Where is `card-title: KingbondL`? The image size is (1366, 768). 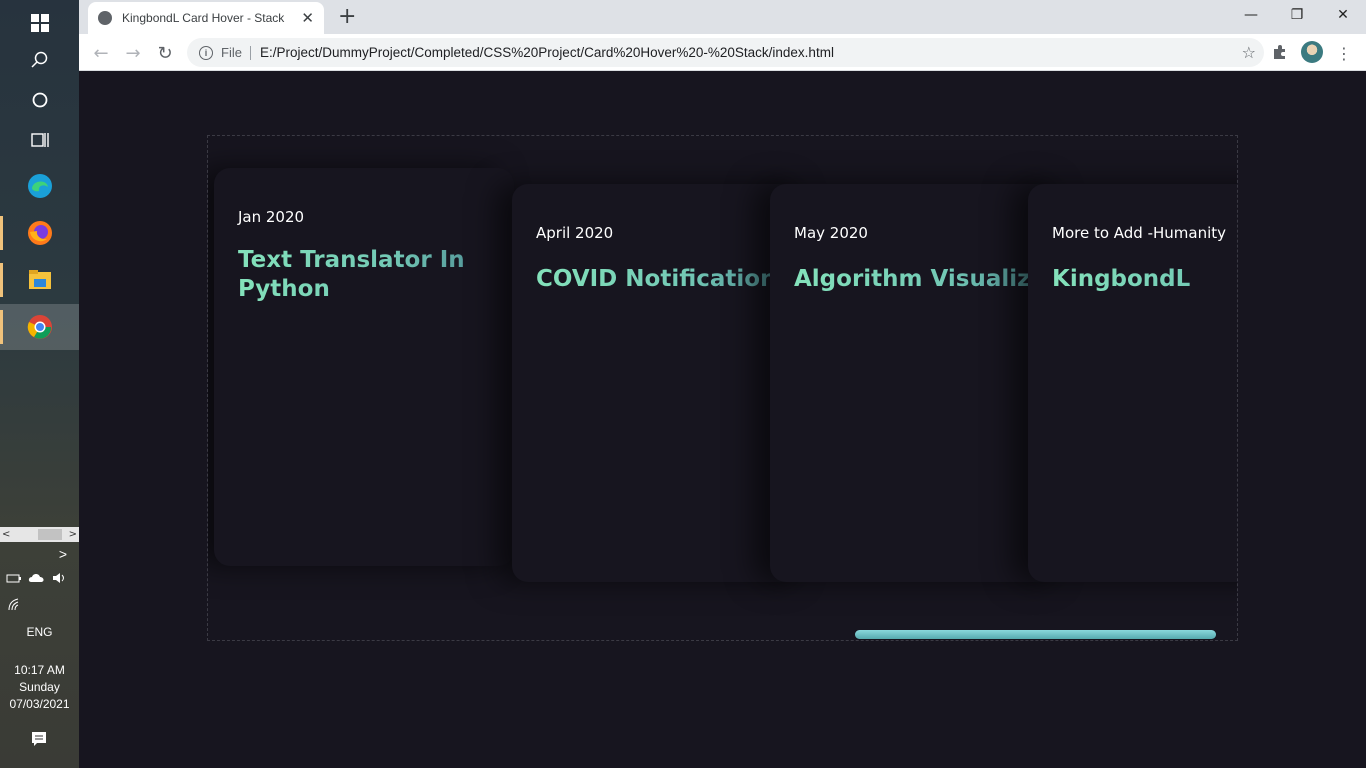 card-title: KingbondL is located at coordinates (1144, 279).